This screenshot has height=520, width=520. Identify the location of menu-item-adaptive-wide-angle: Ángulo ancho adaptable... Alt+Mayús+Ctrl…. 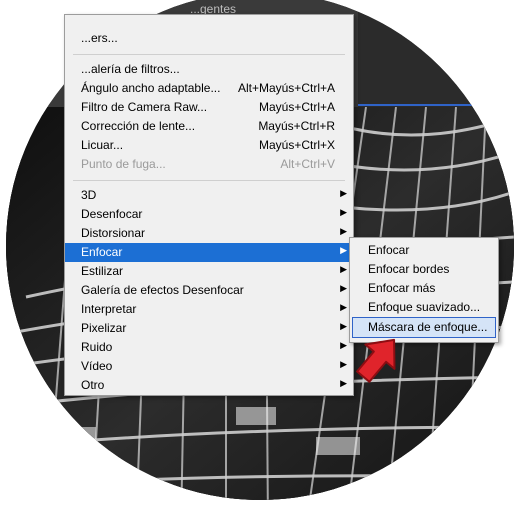
(209, 88).